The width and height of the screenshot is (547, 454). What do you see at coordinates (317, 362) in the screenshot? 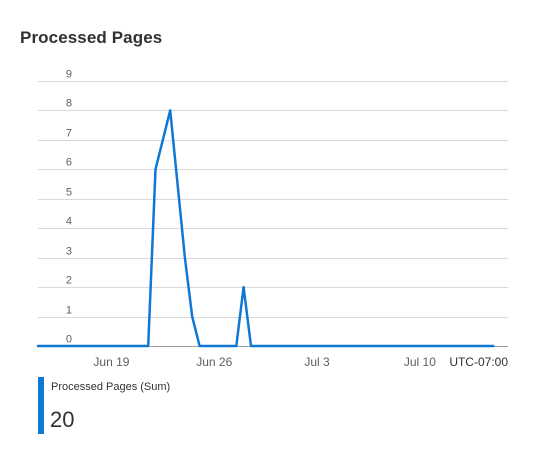
I see `x-tick-label: Jul 3` at bounding box center [317, 362].